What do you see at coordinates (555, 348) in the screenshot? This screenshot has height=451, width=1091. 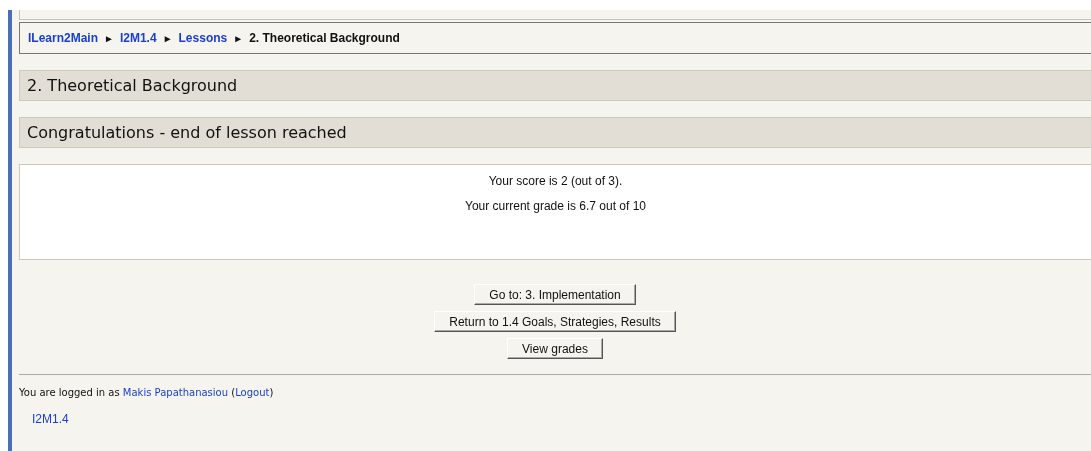 I see `nav-button: View grades` at bounding box center [555, 348].